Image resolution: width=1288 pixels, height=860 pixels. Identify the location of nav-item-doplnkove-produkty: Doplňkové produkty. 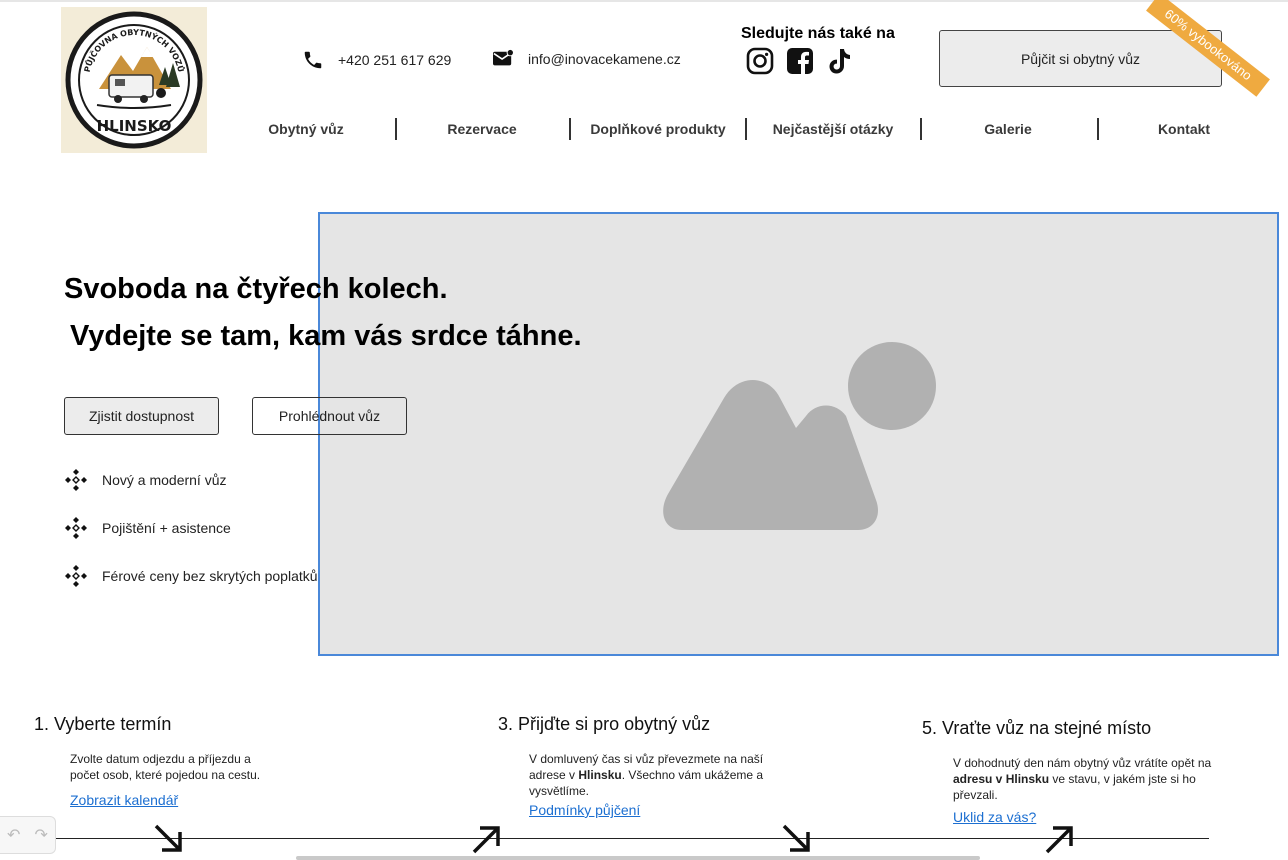
(658, 129).